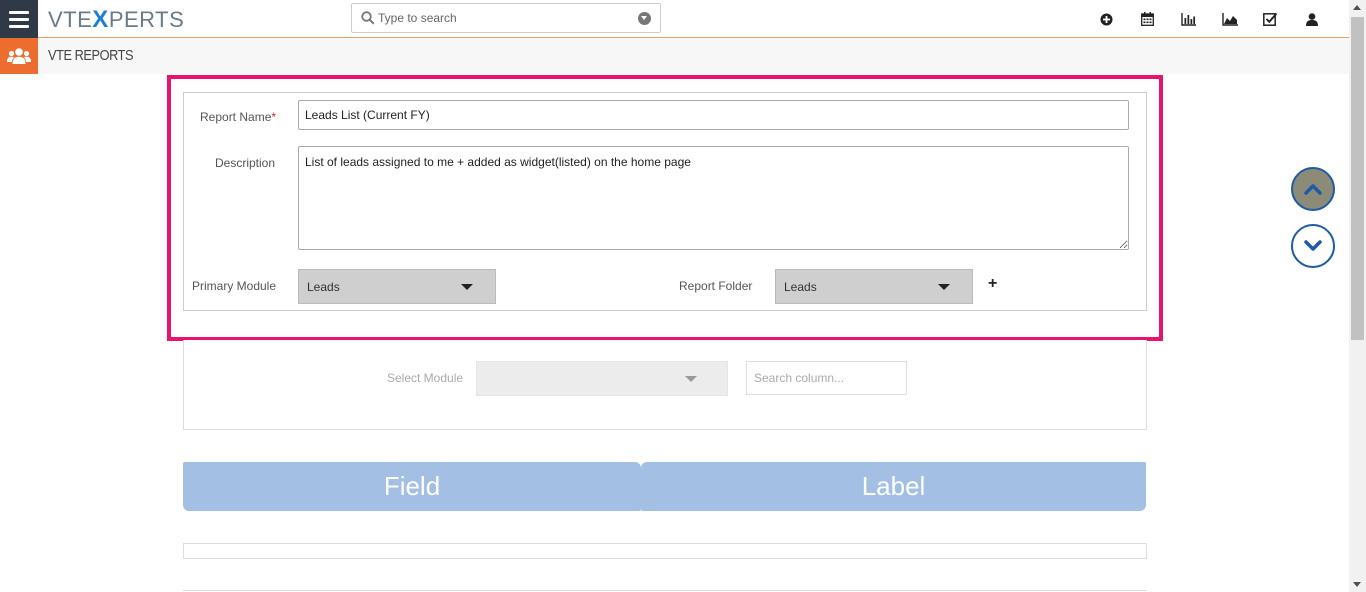  What do you see at coordinates (19, 56) in the screenshot?
I see `users-icon` at bounding box center [19, 56].